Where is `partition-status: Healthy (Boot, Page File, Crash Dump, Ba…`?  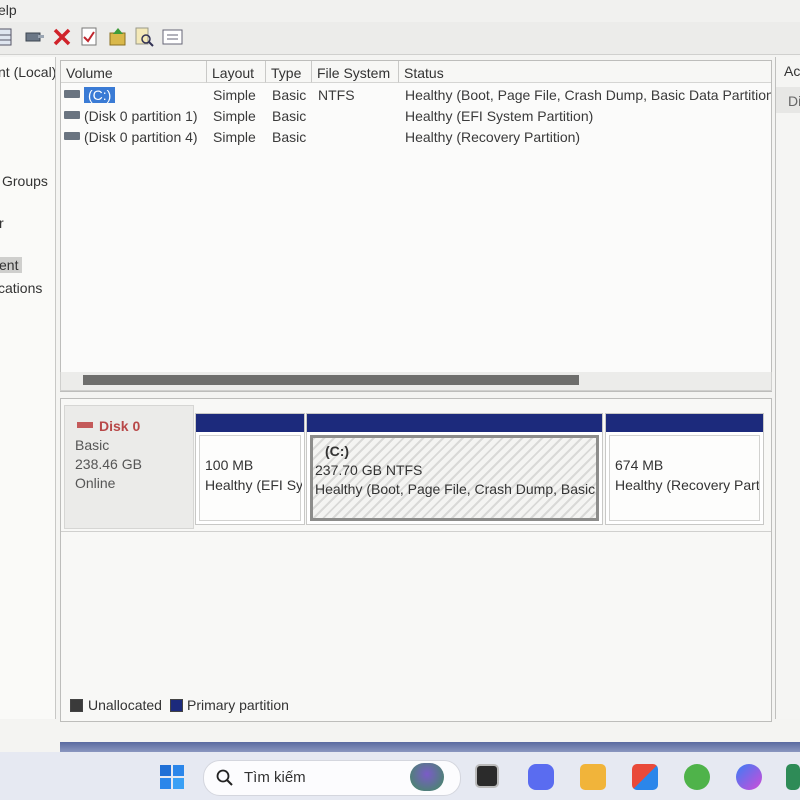
partition-status: Healthy (Boot, Page File, Crash Dump, Ba… is located at coordinates (455, 489).